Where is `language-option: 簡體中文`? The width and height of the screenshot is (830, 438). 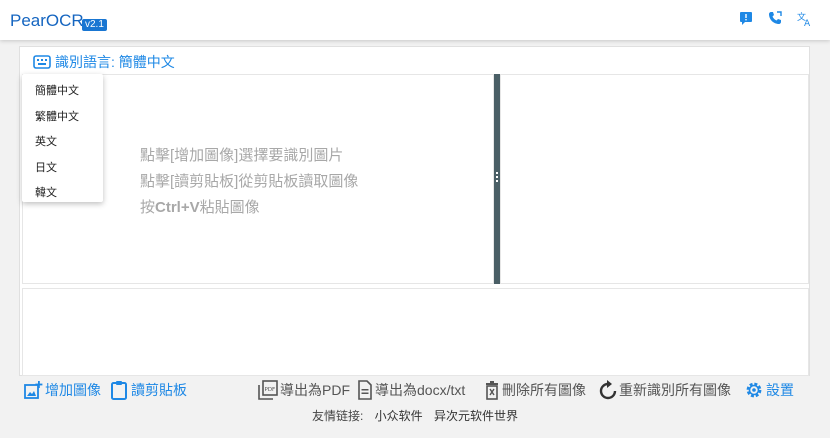
language-option: 簡體中文 is located at coordinates (57, 90).